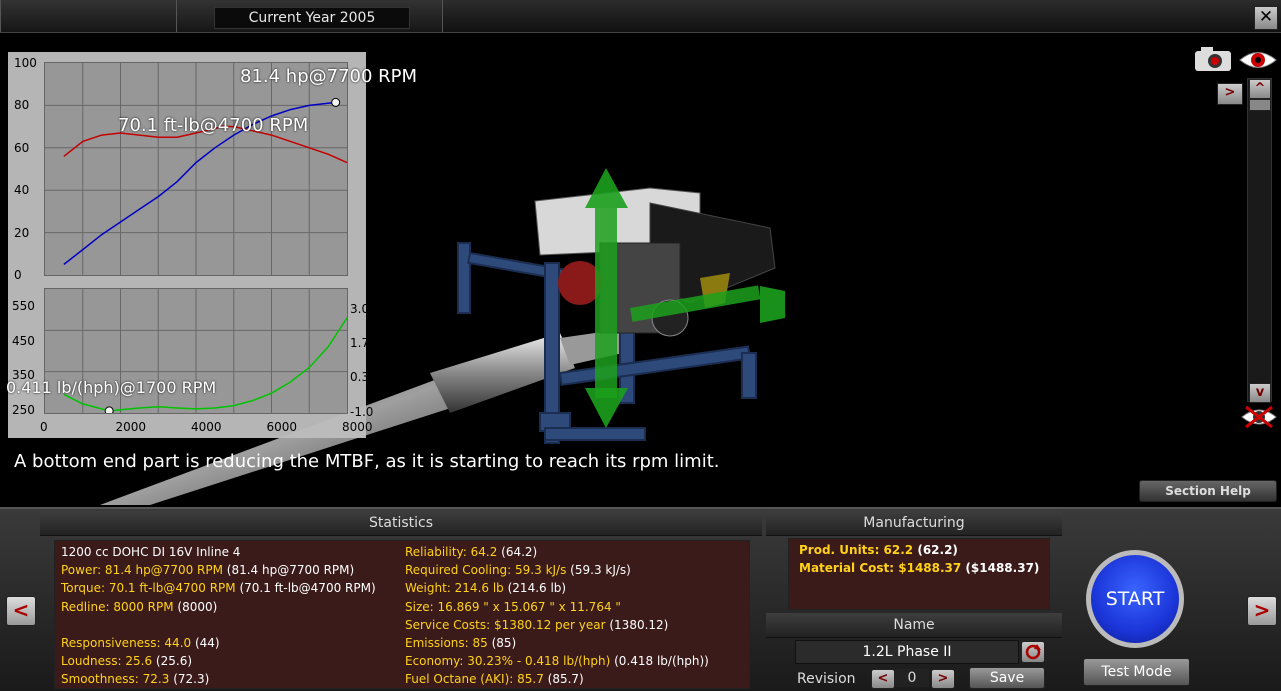  Describe the element at coordinates (637, 624) in the screenshot. I see `stat-value: (1380.12)` at that location.